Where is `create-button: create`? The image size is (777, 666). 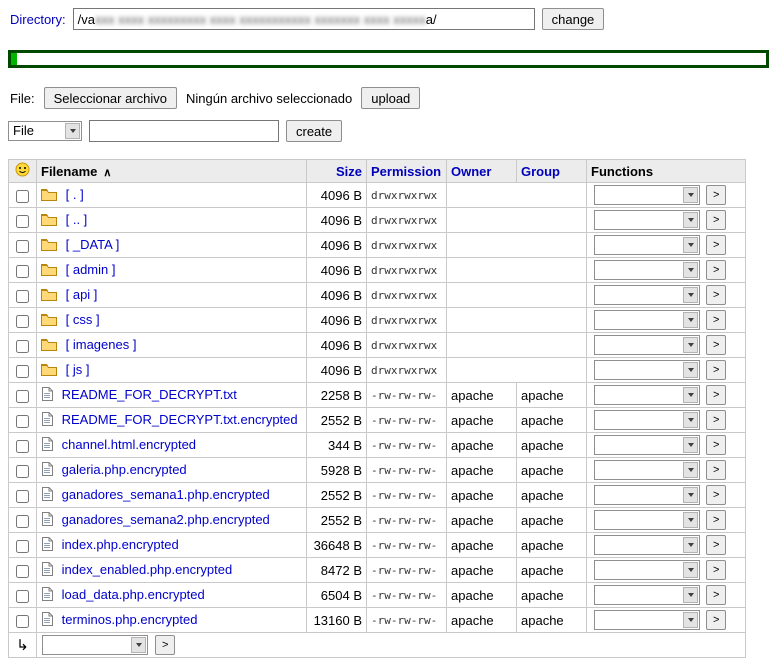 create-button: create is located at coordinates (314, 131).